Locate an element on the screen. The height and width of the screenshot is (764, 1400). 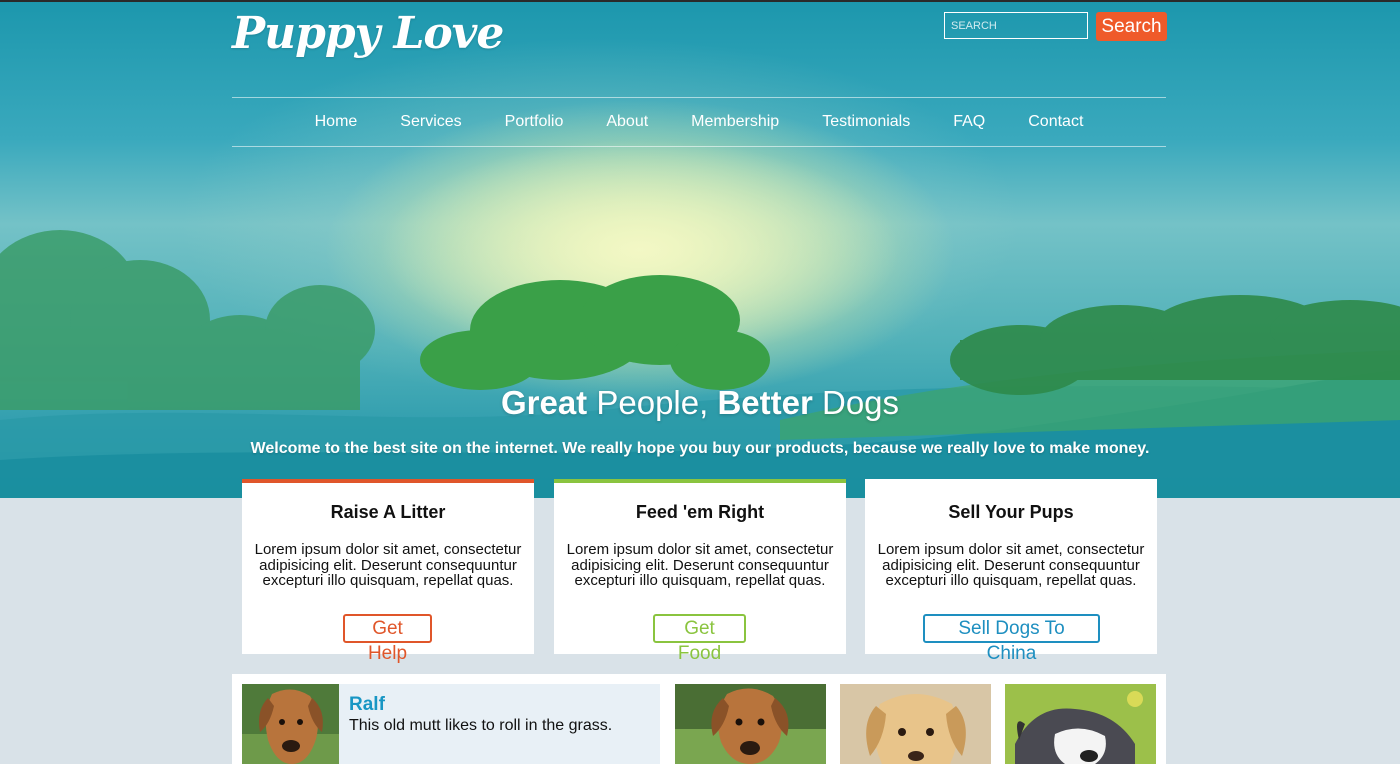
hero-title-dogs: Dogs is located at coordinates (856, 402).